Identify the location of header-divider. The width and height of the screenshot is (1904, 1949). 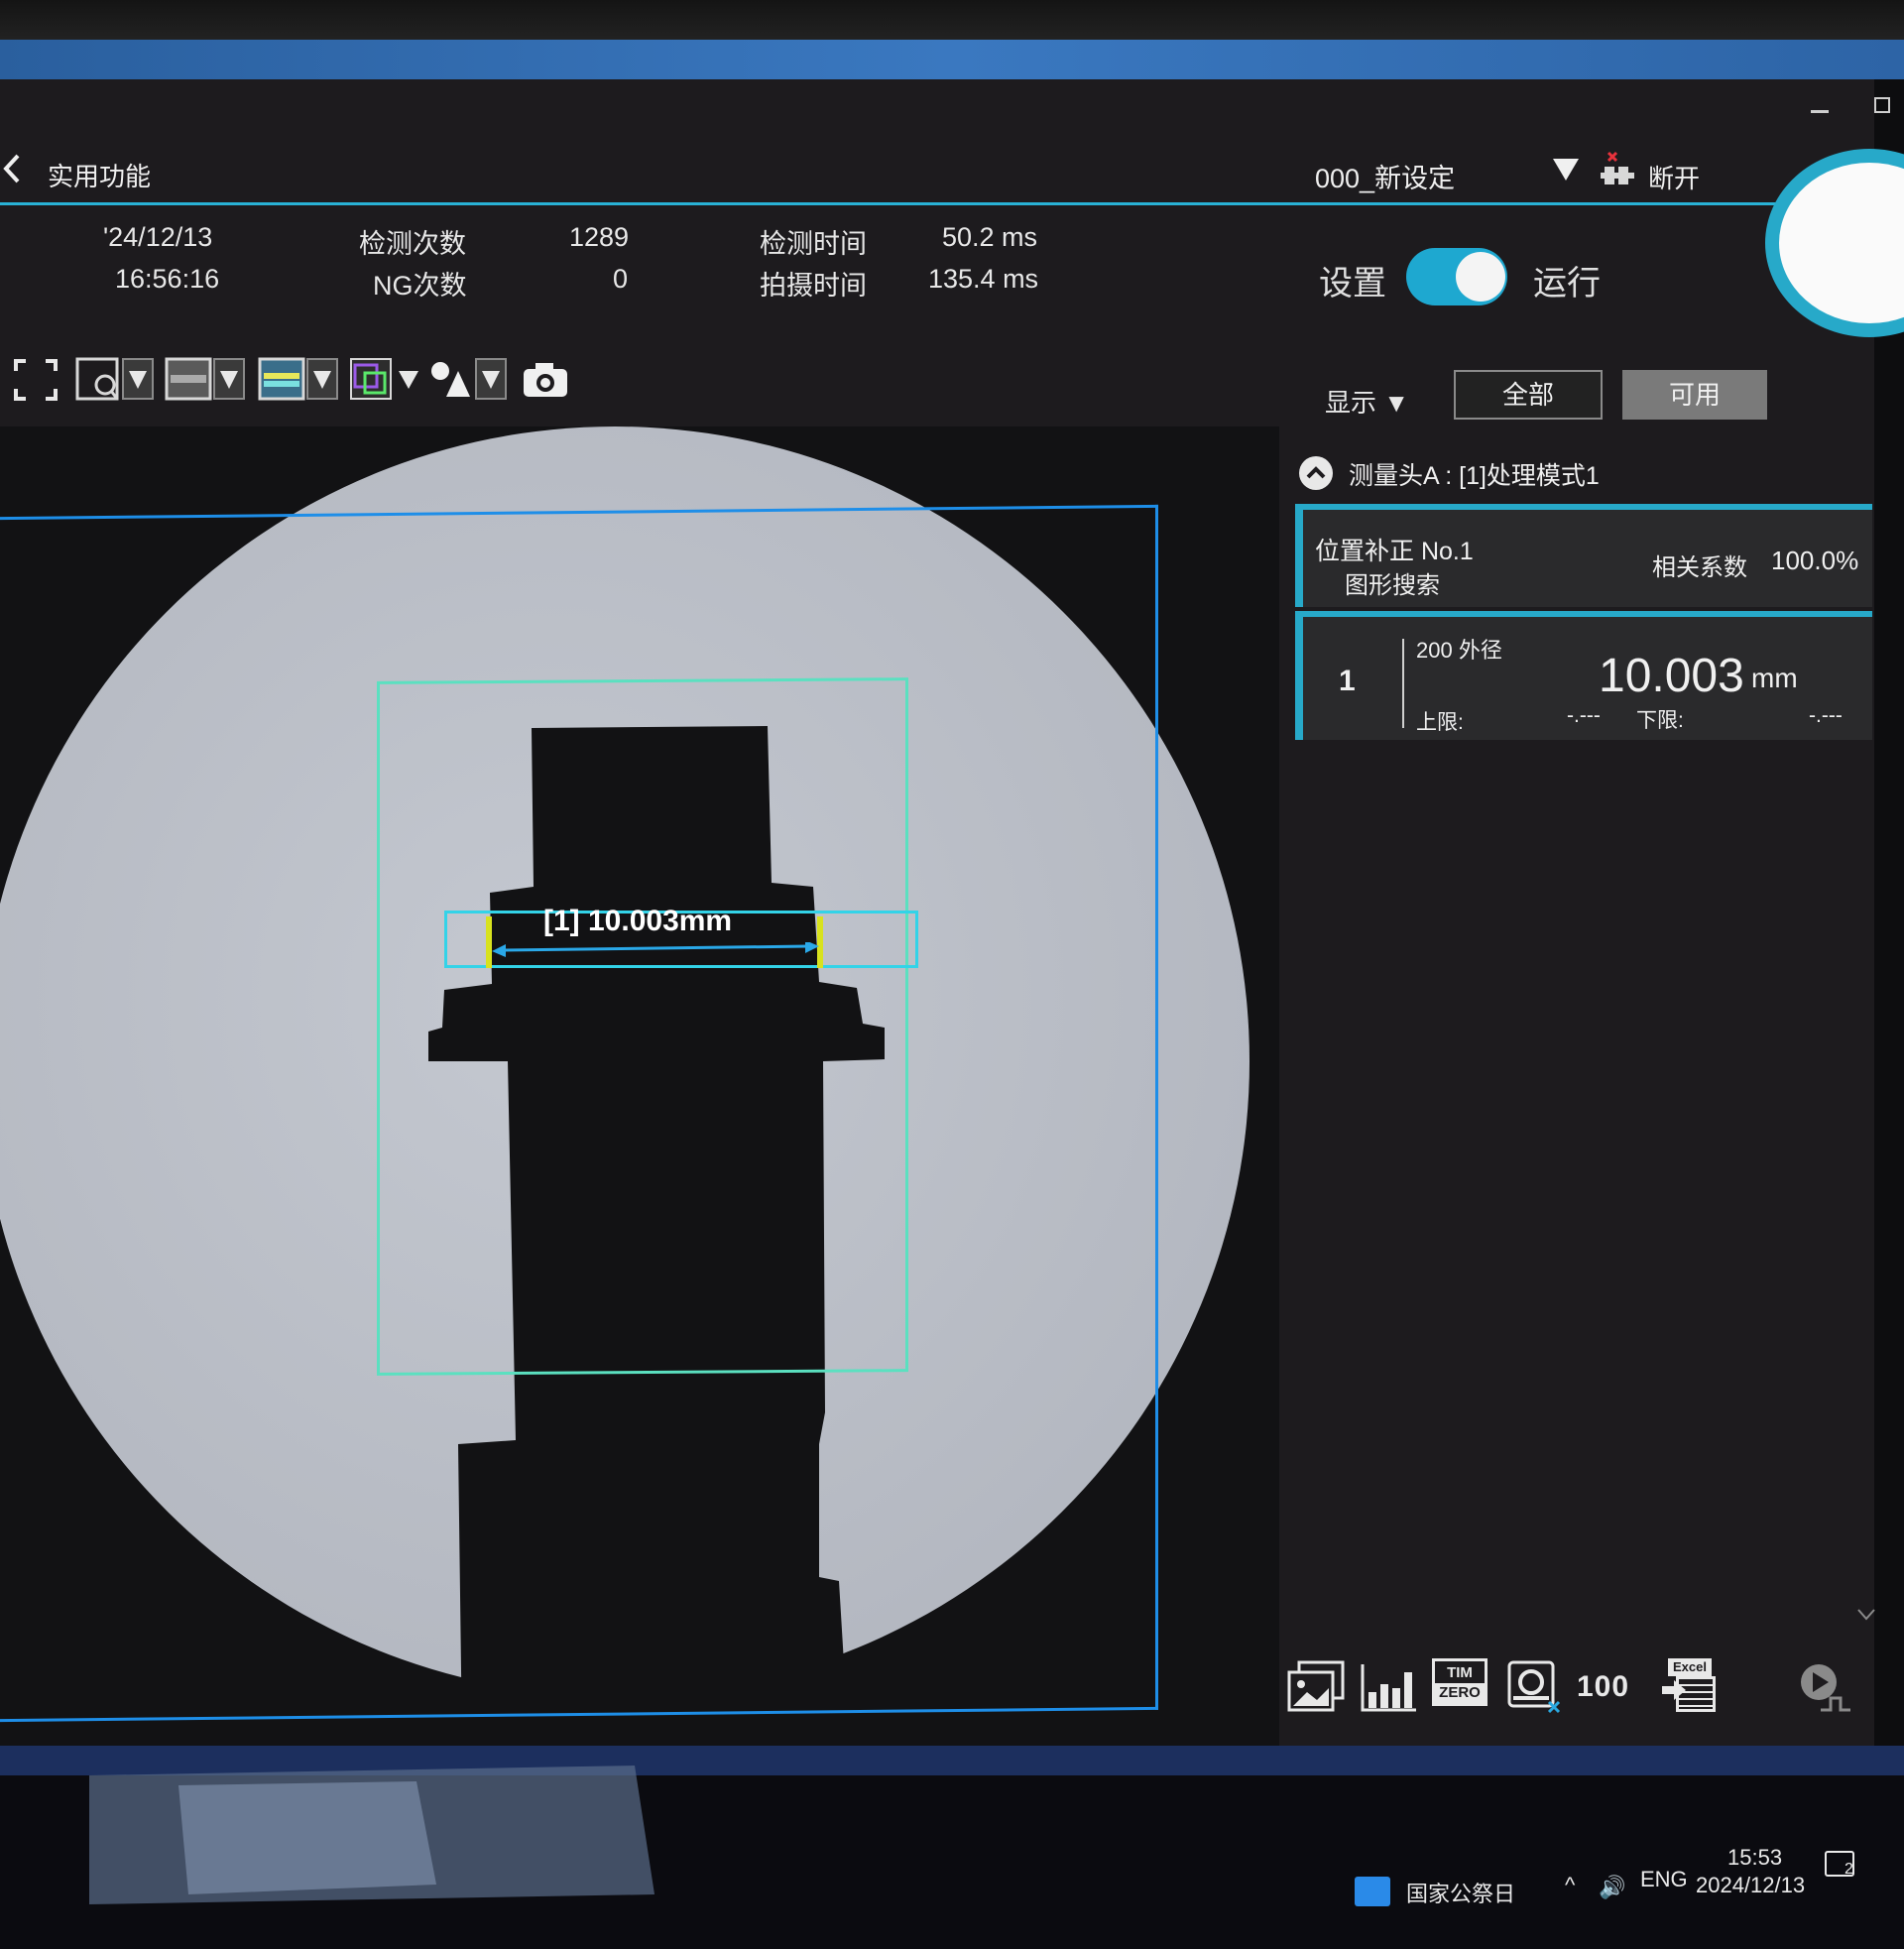
(892, 204).